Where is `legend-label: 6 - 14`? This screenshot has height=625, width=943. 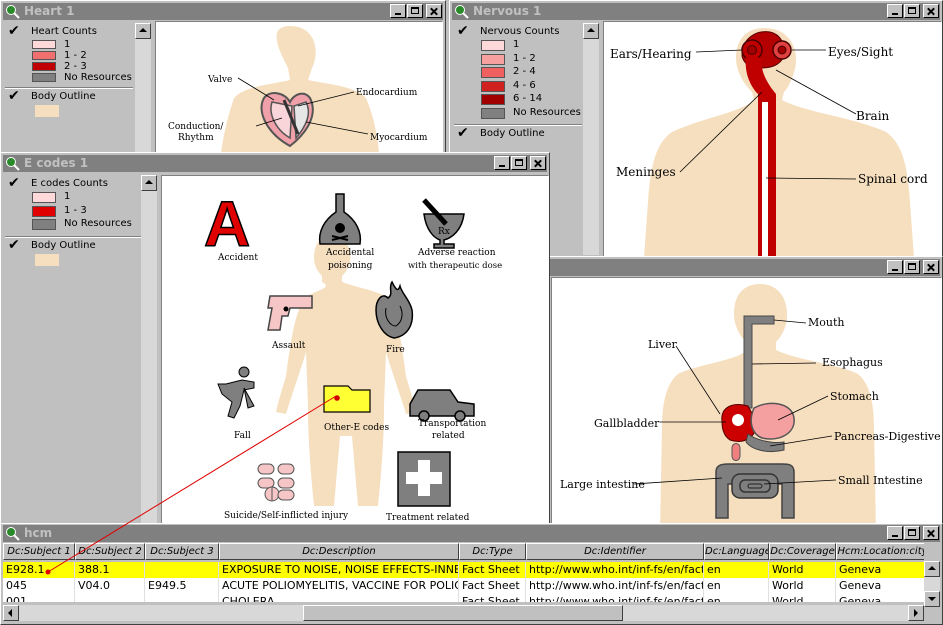 legend-label: 6 - 14 is located at coordinates (528, 98).